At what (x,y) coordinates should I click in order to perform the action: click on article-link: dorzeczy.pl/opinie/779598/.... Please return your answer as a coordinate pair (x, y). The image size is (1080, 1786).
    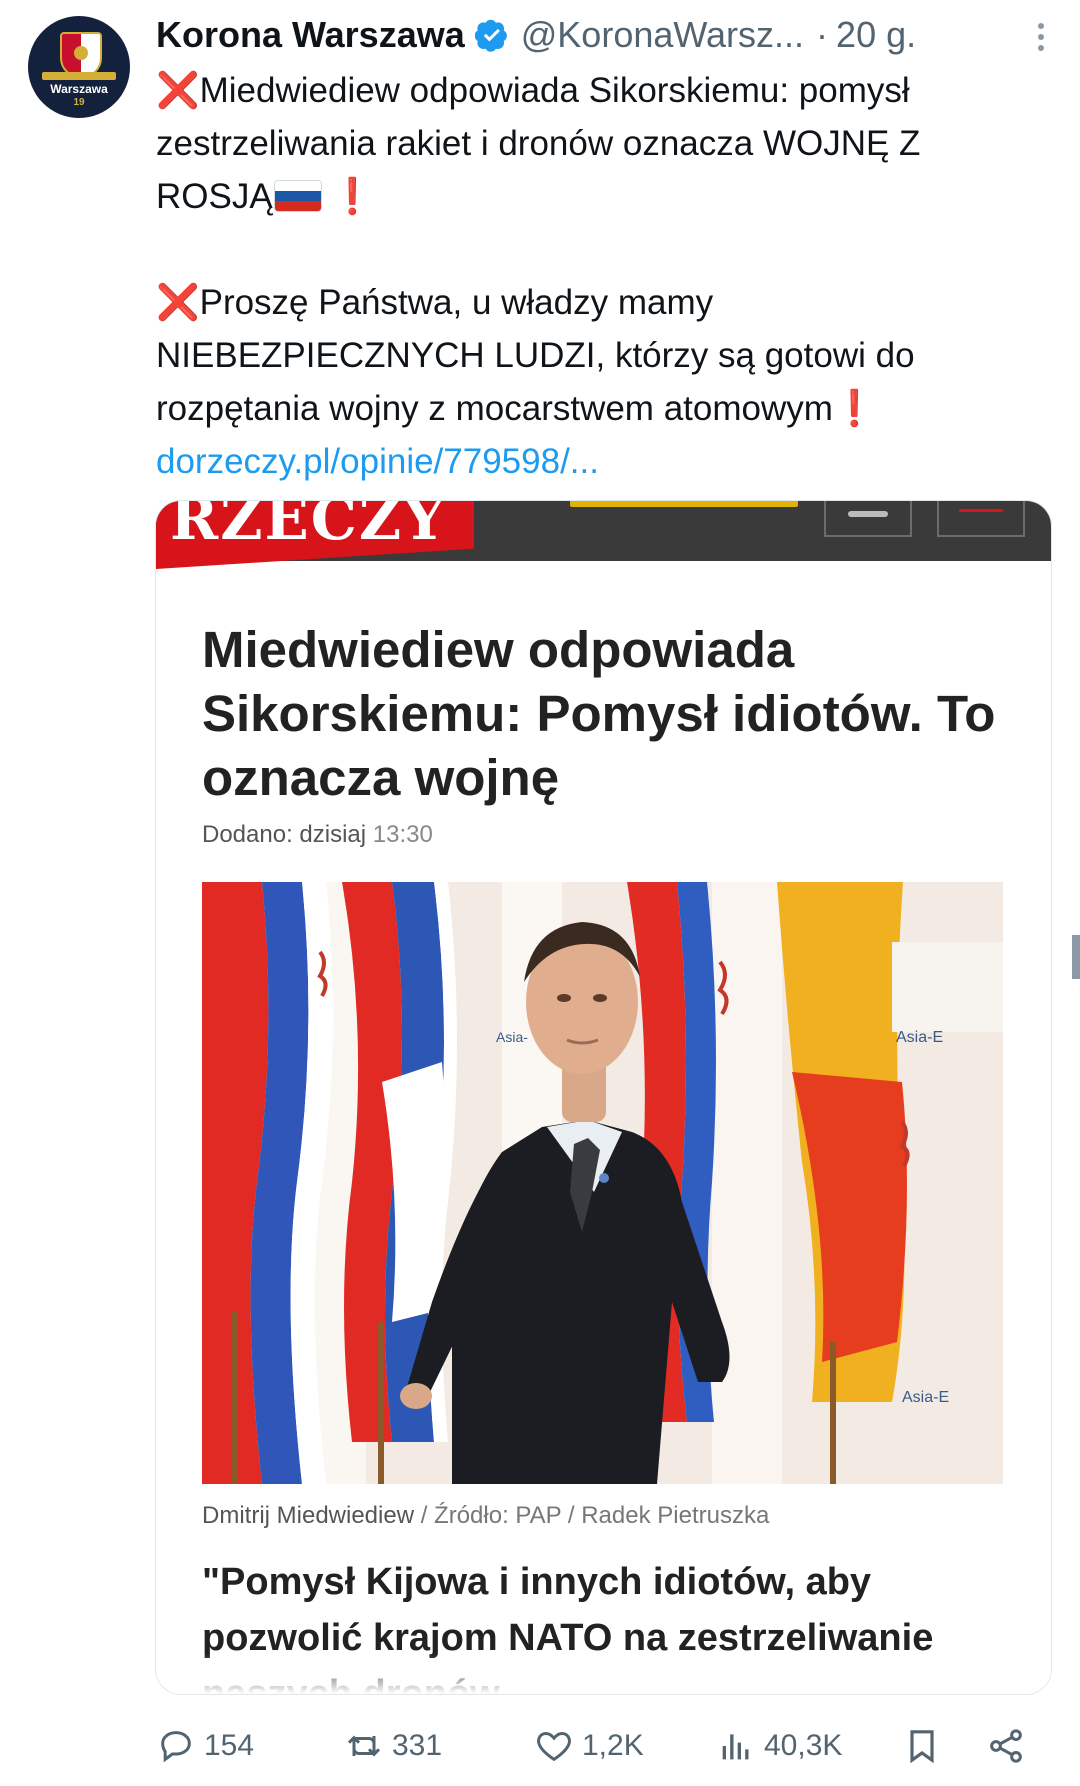
    Looking at the image, I should click on (596, 461).